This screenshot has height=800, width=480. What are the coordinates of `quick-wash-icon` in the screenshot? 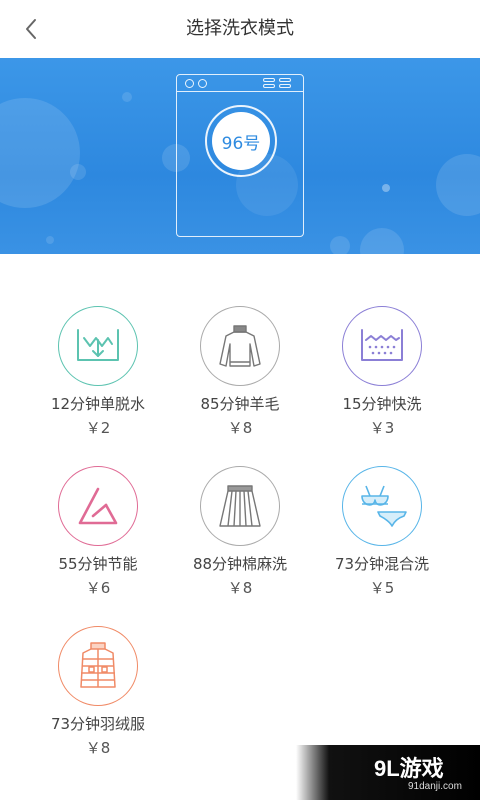 It's located at (382, 345).